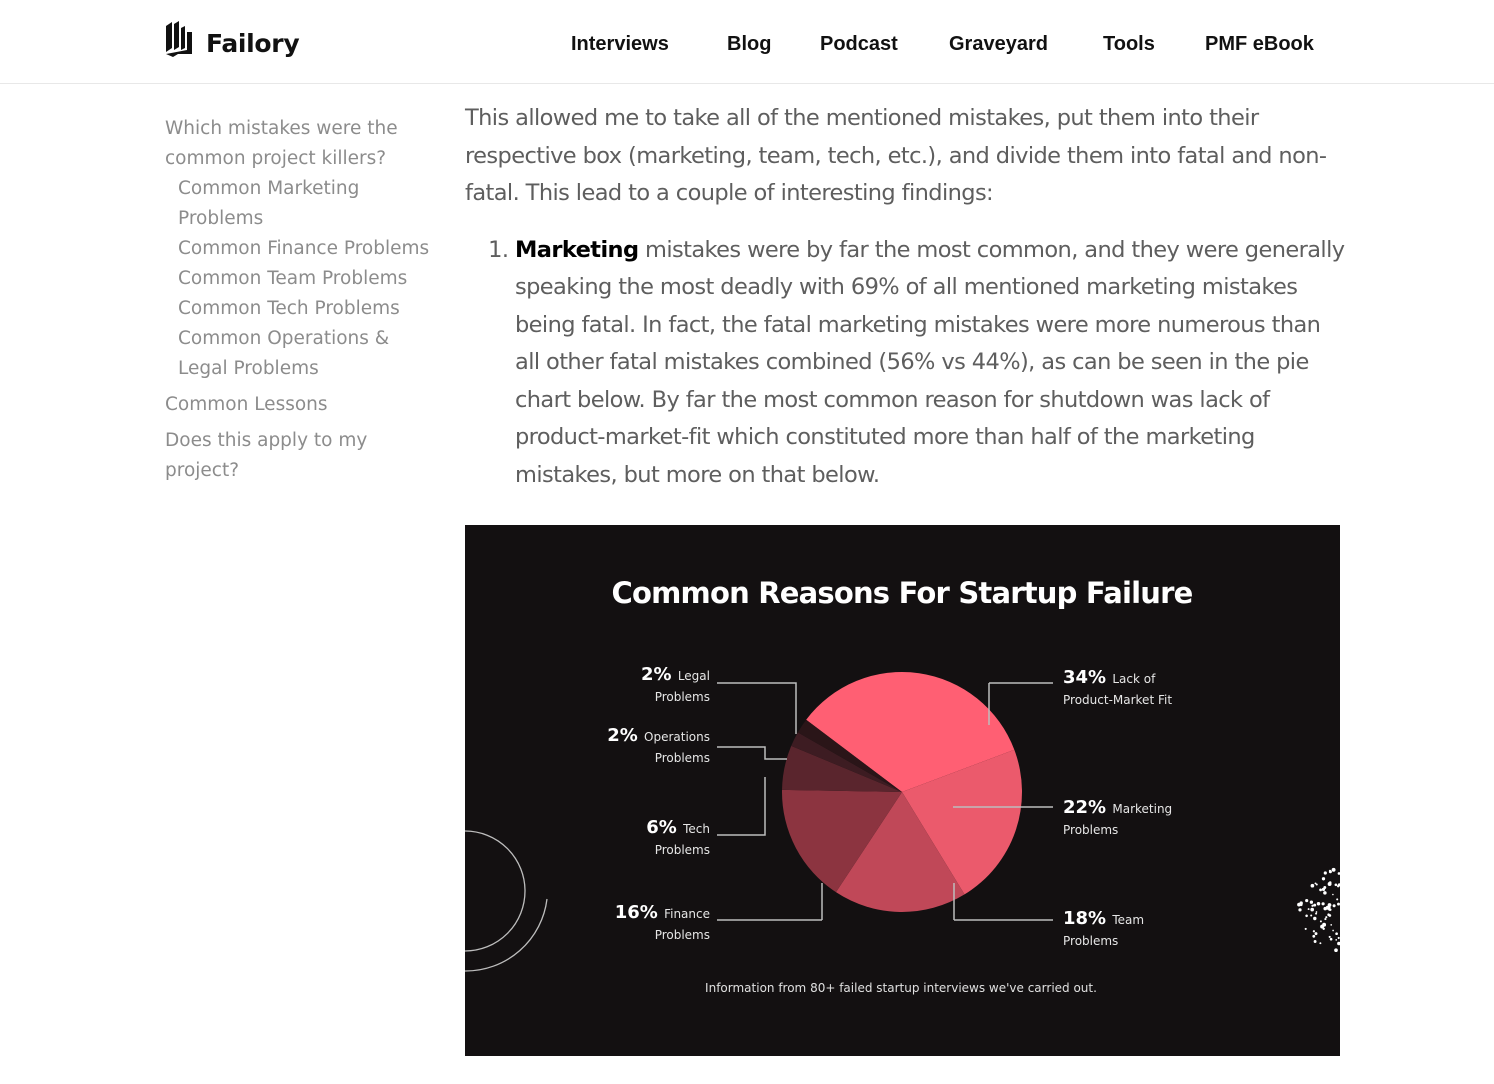 This screenshot has height=1084, width=1494. What do you see at coordinates (620, 44) in the screenshot?
I see `nav-interviews: Interviews` at bounding box center [620, 44].